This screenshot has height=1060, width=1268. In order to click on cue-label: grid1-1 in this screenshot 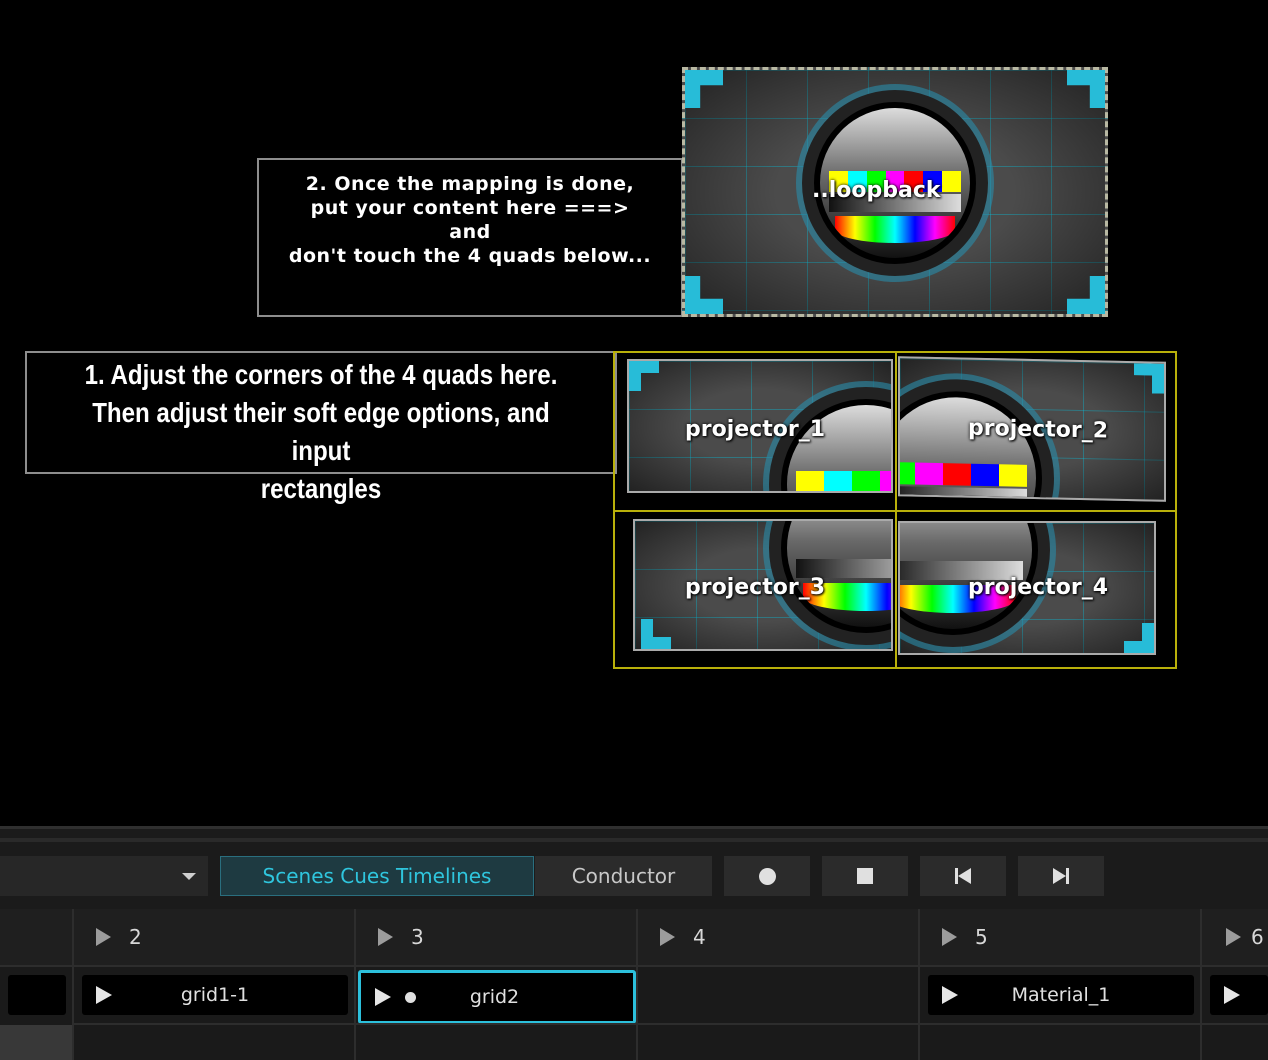, I will do `click(215, 995)`.